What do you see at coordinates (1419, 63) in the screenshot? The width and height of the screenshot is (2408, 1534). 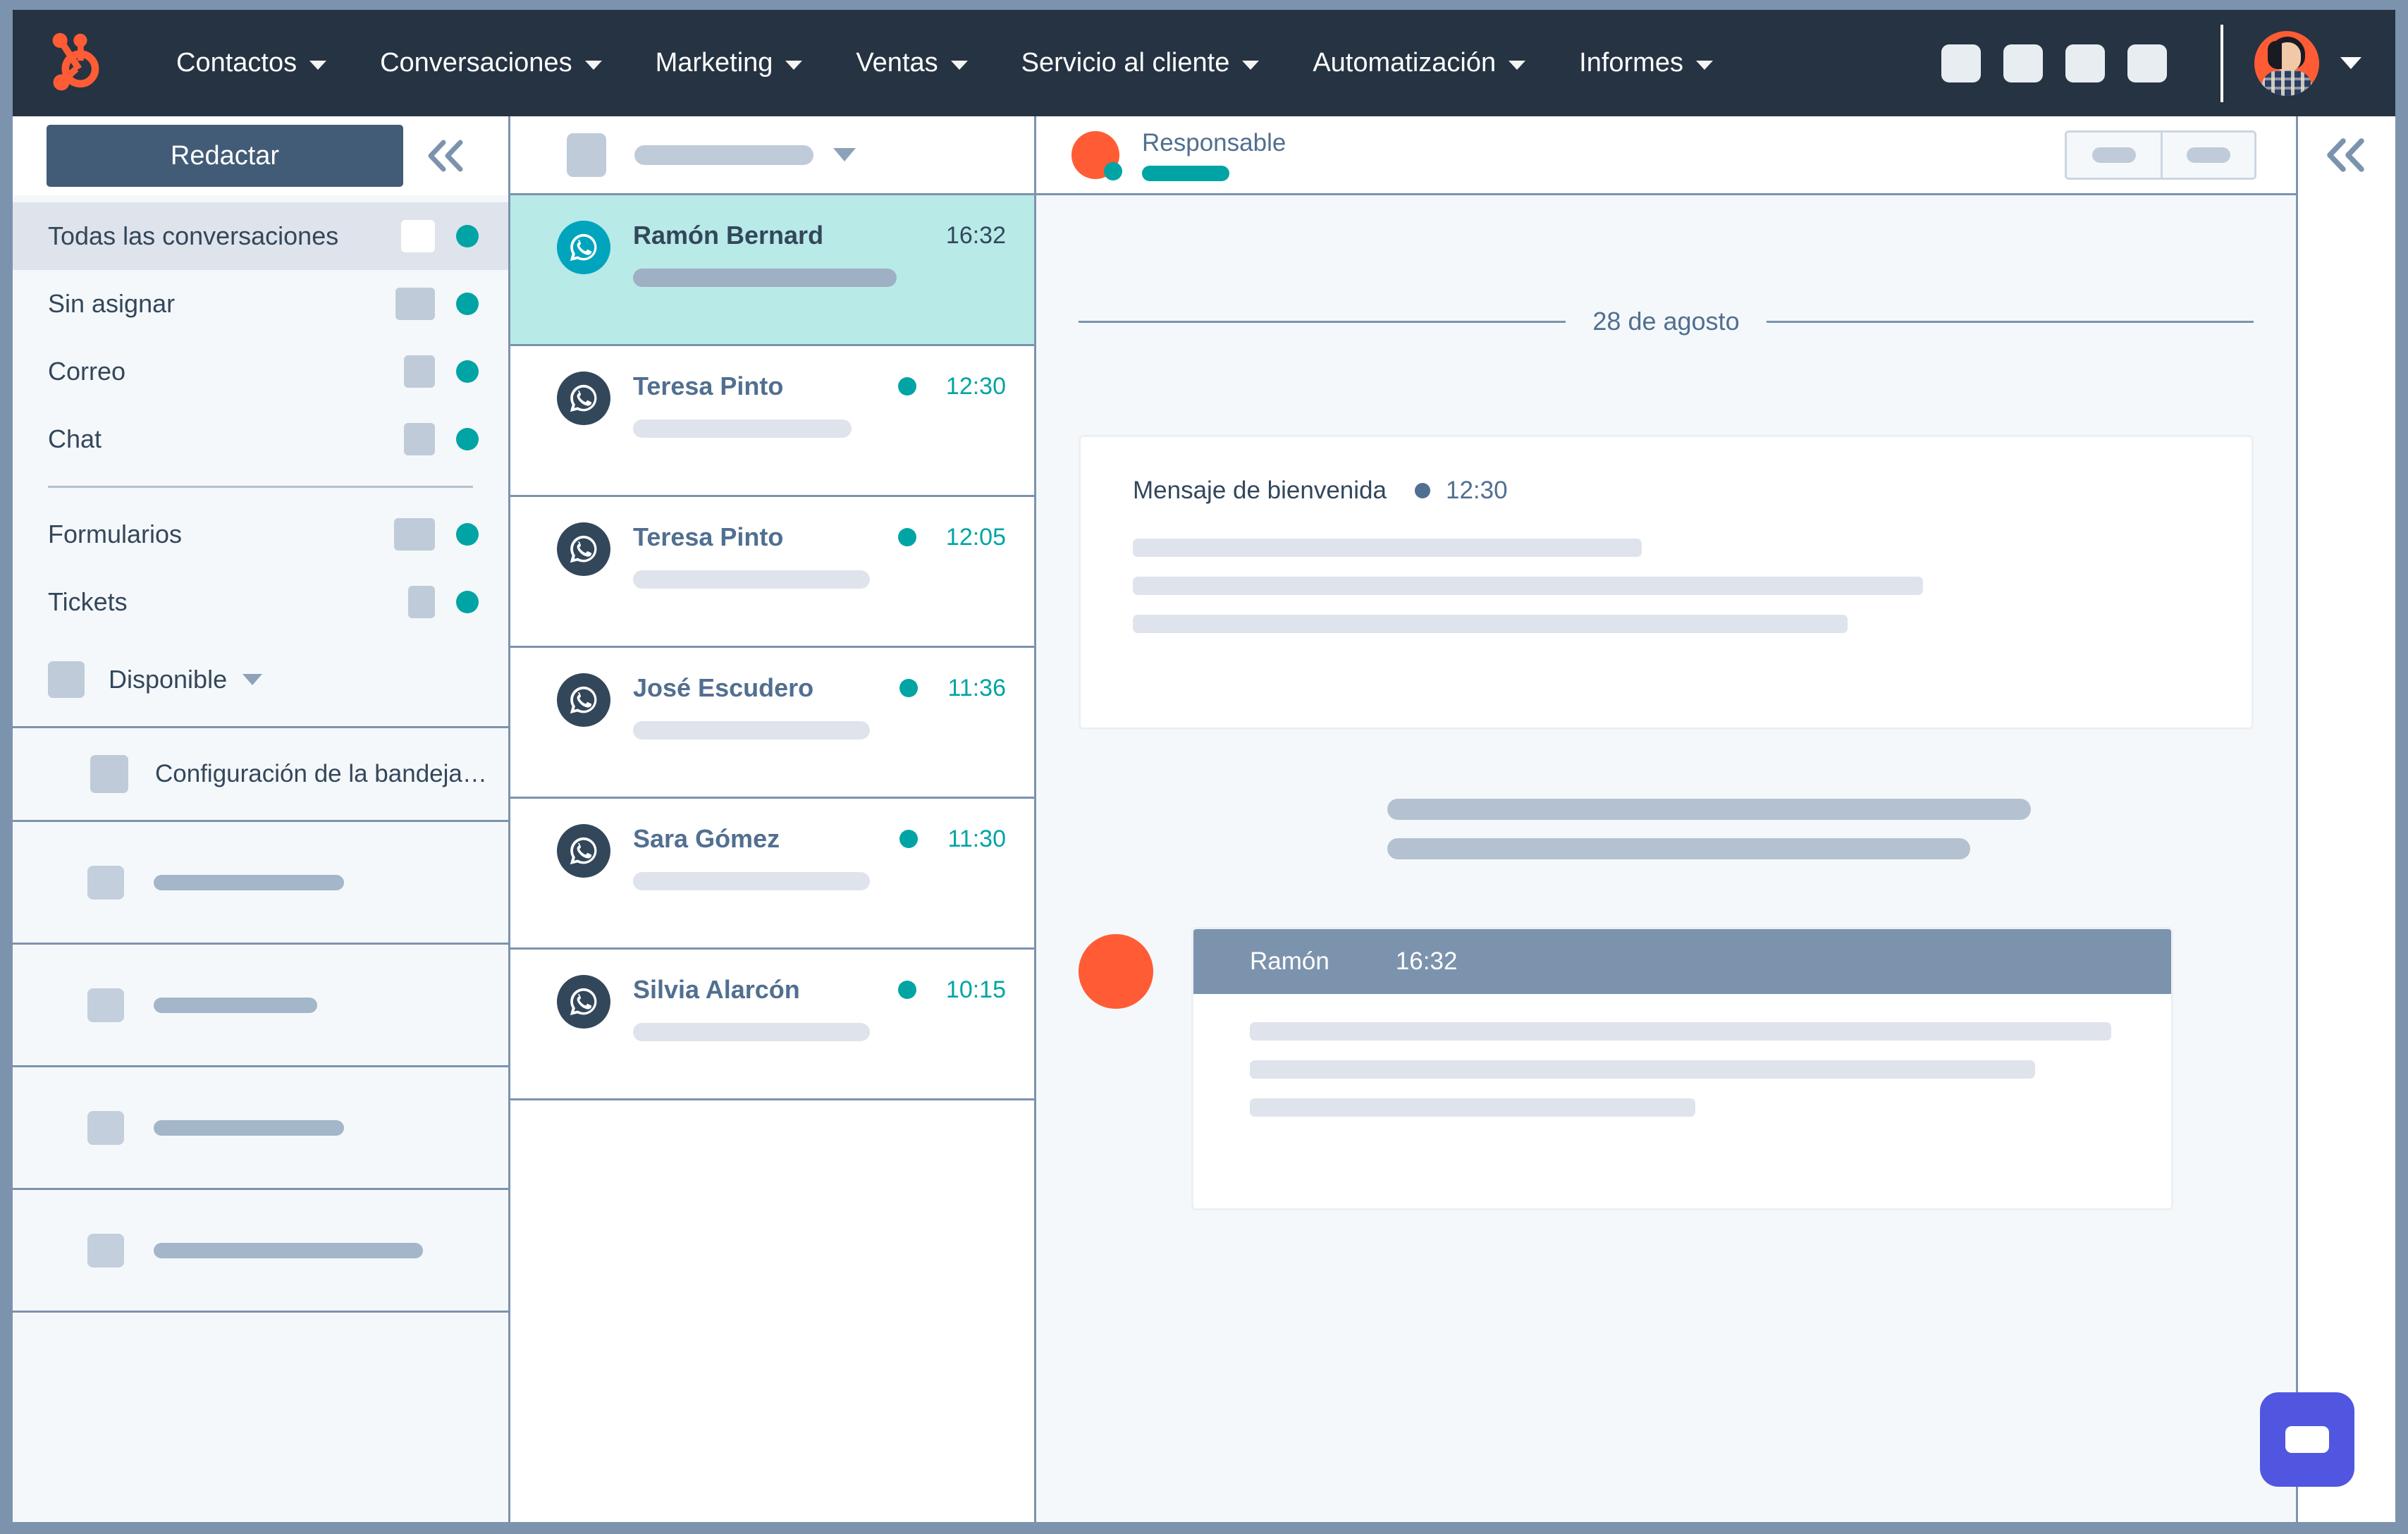 I see `nav-item-automatizacion: Automatización` at bounding box center [1419, 63].